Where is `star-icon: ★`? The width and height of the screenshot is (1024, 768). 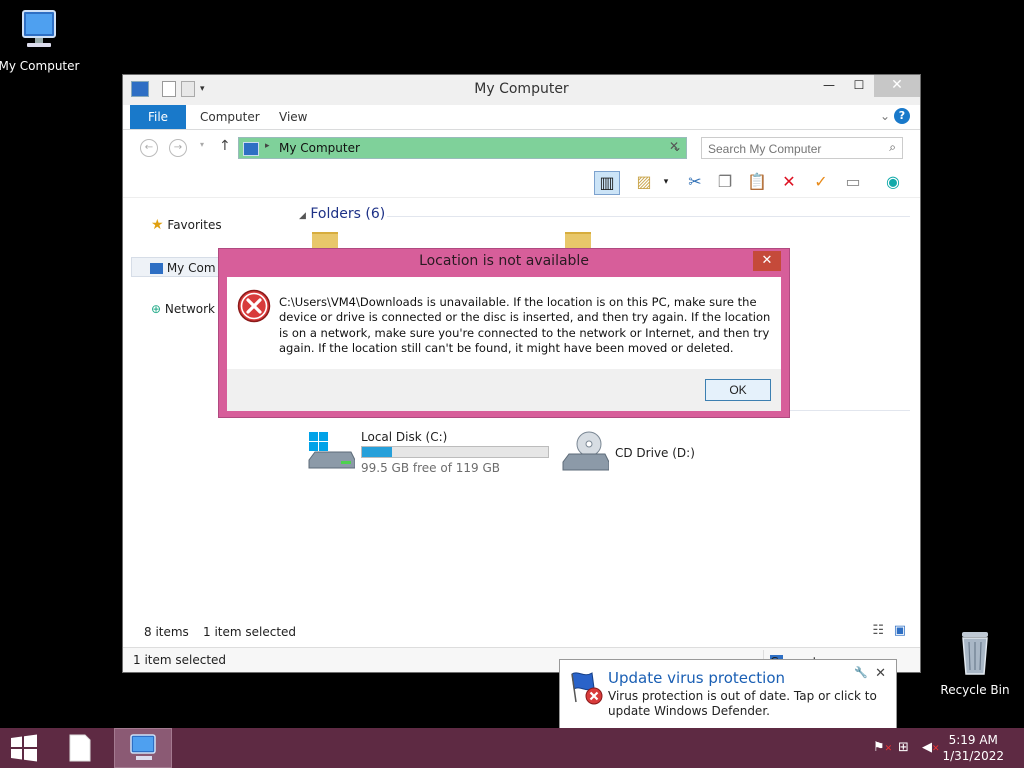
star-icon: ★ is located at coordinates (157, 225).